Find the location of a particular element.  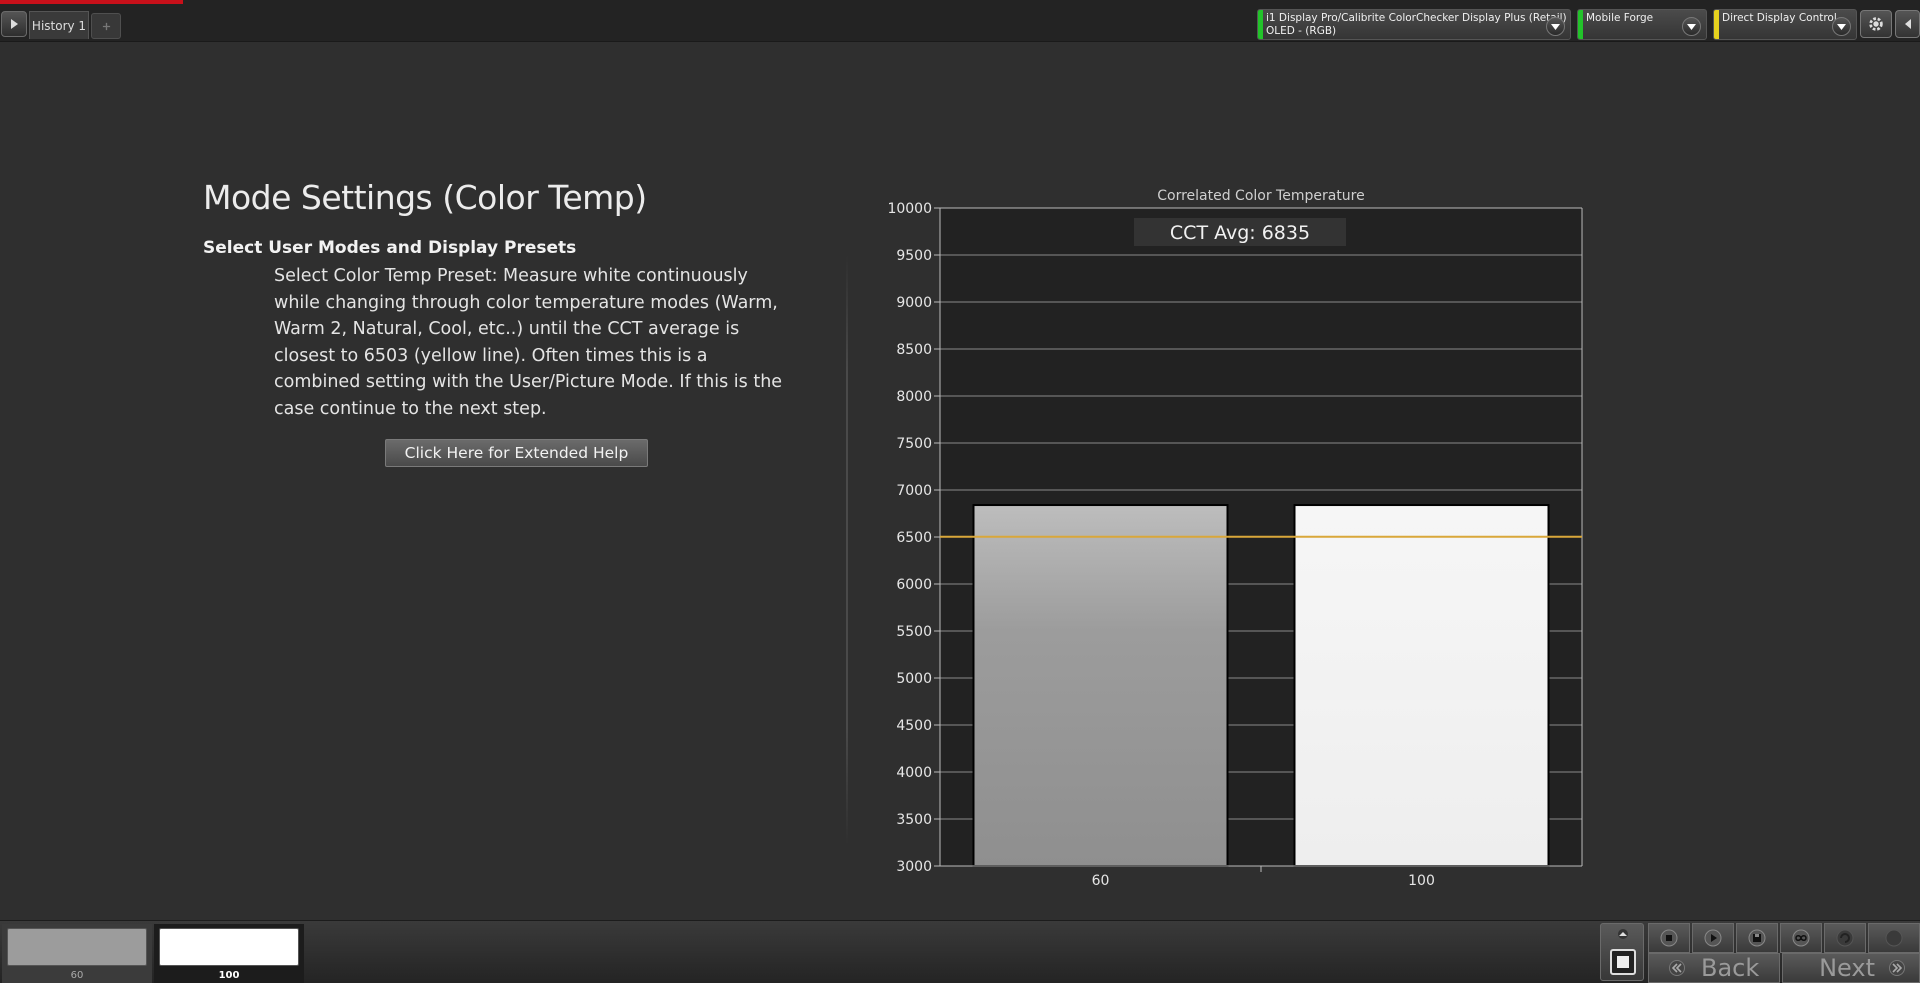

y-tick-label: 3000 is located at coordinates (914, 867).